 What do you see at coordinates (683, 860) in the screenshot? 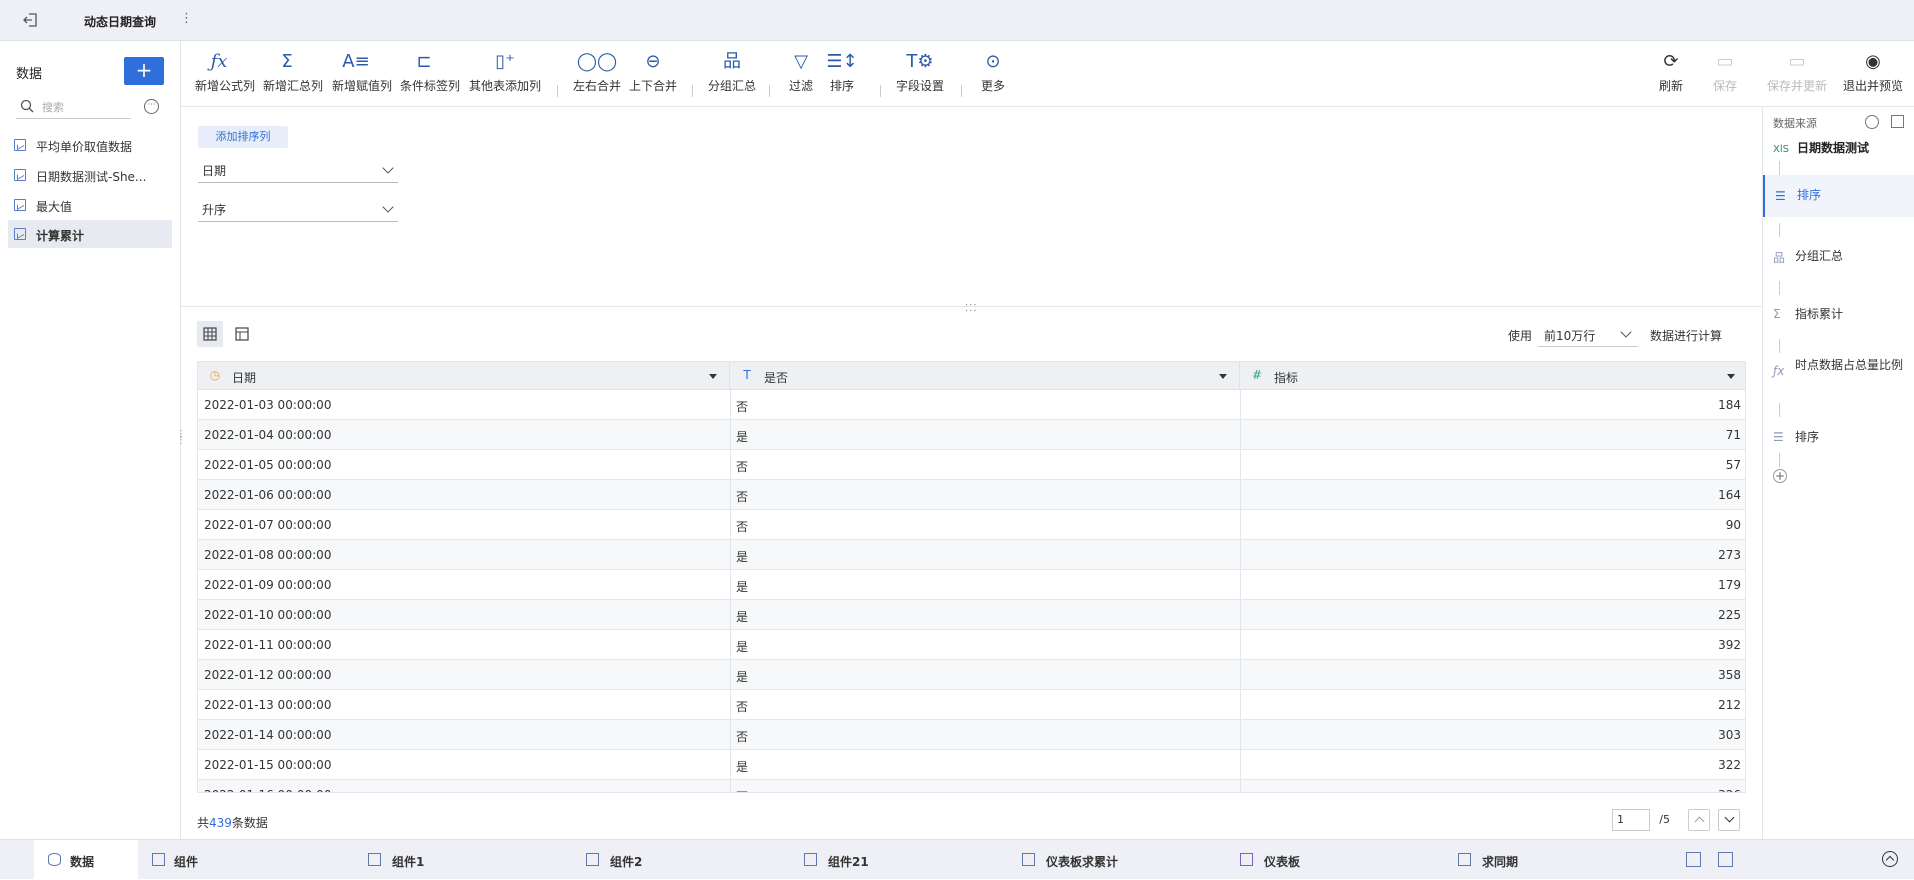
I see `tab-component-2: 组件2` at bounding box center [683, 860].